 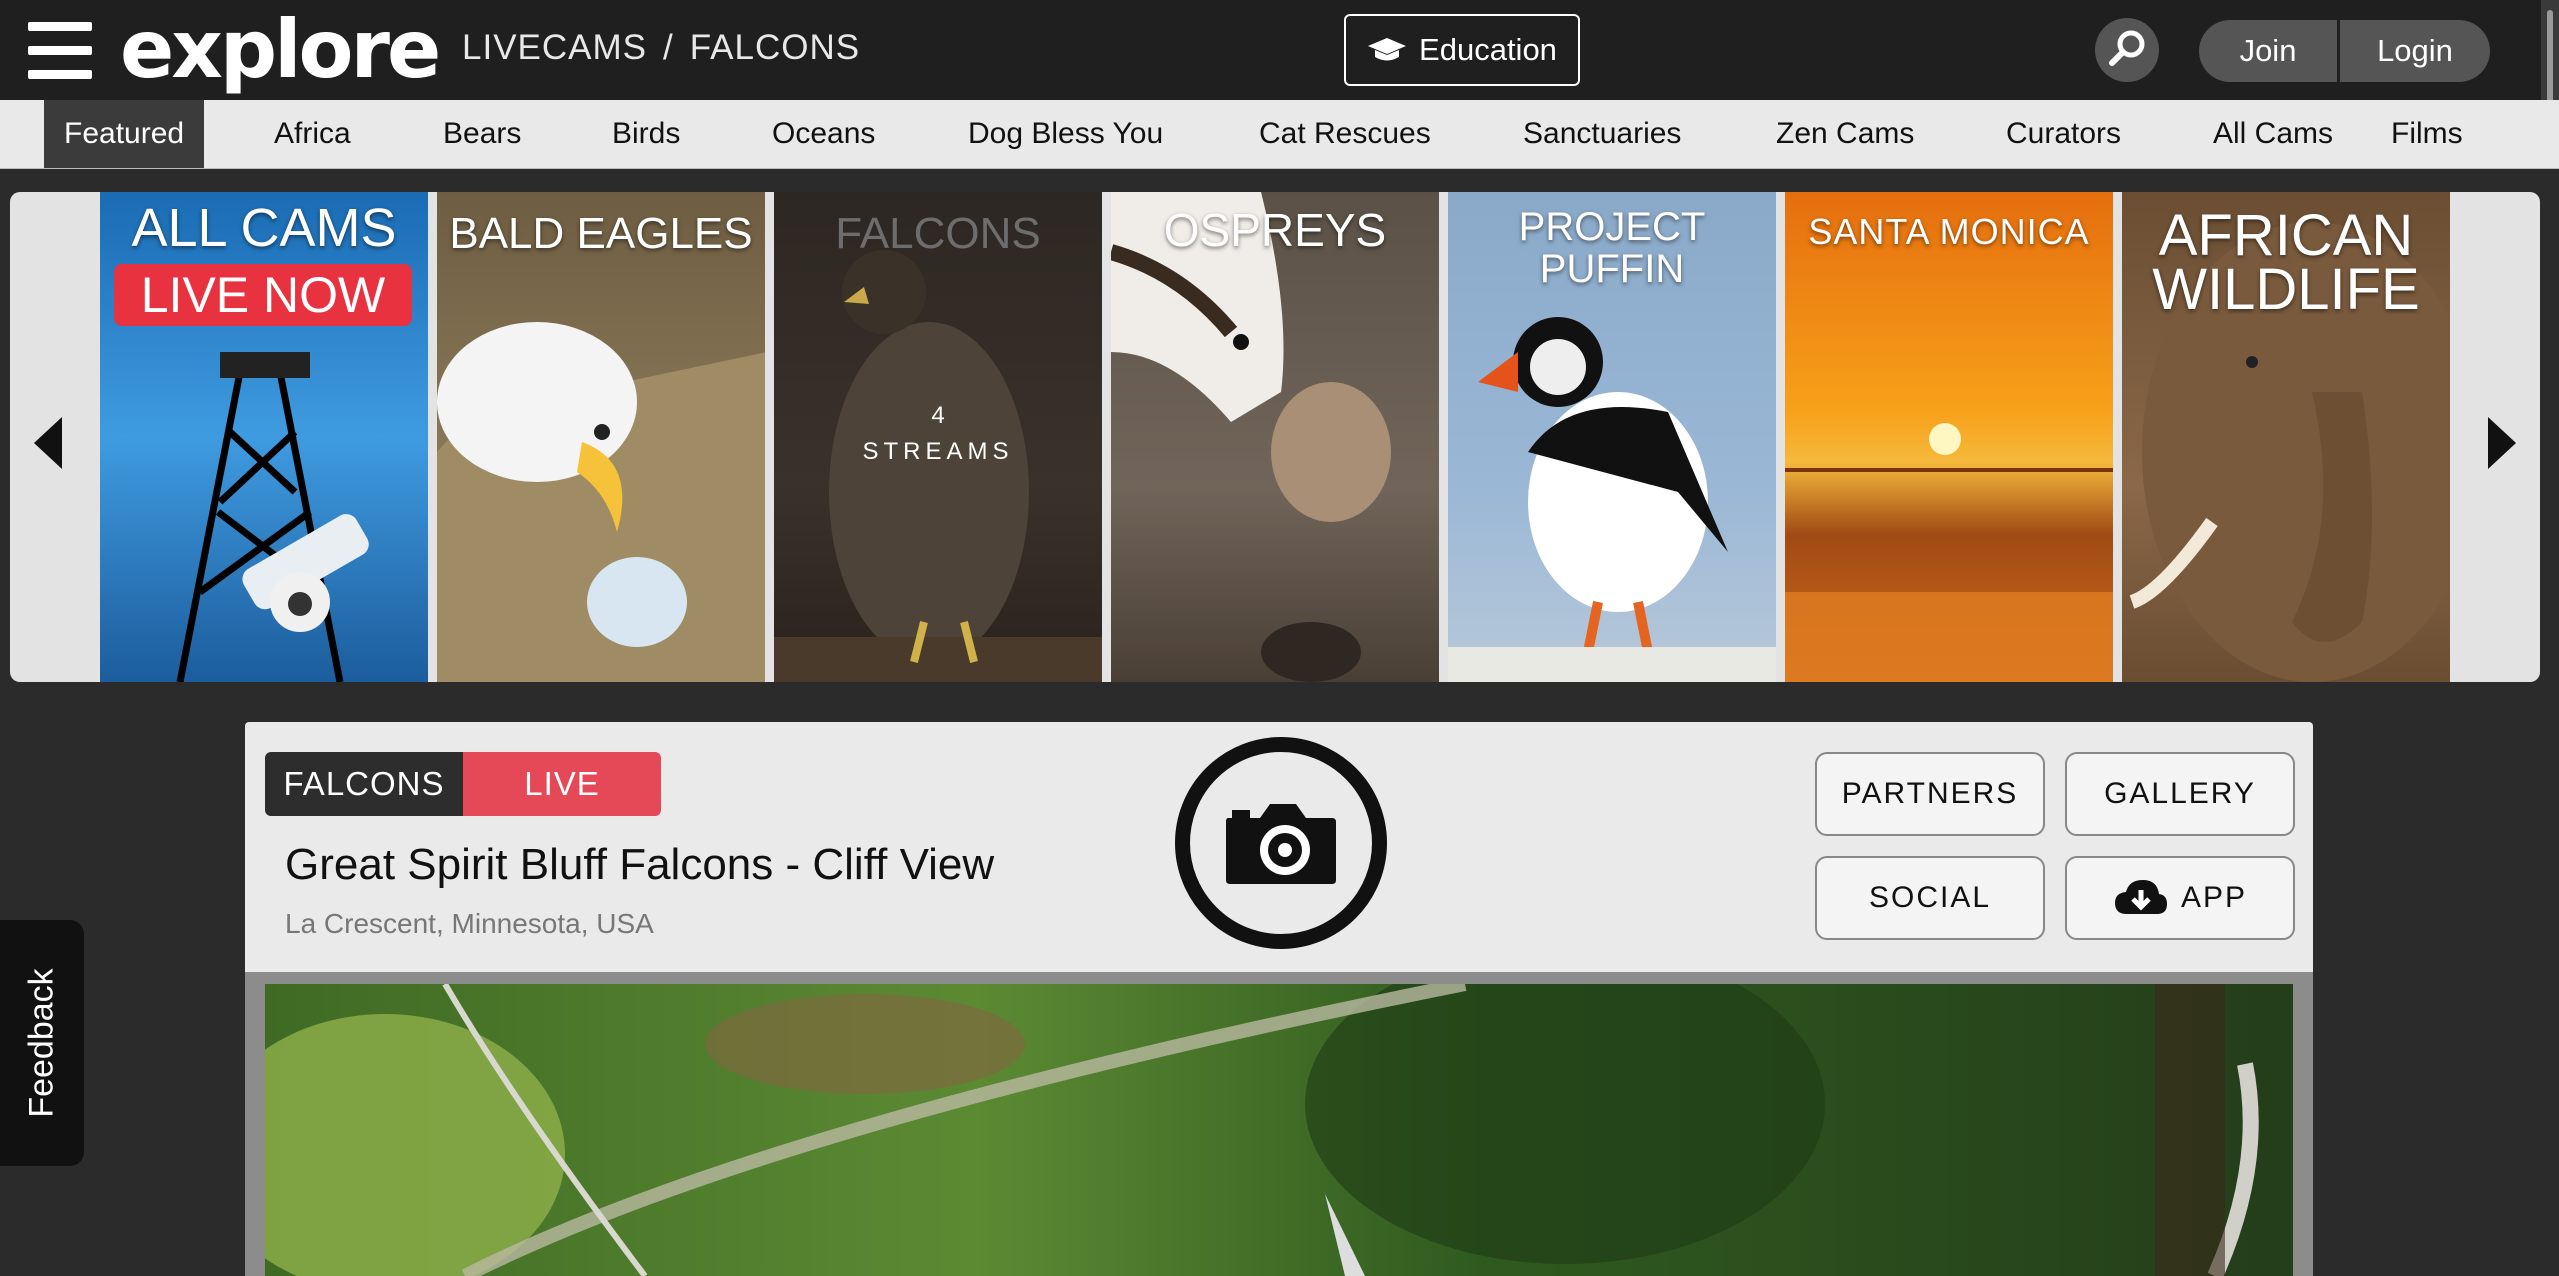 What do you see at coordinates (1612, 269) in the screenshot?
I see `tile-subtitle: PUFFIN` at bounding box center [1612, 269].